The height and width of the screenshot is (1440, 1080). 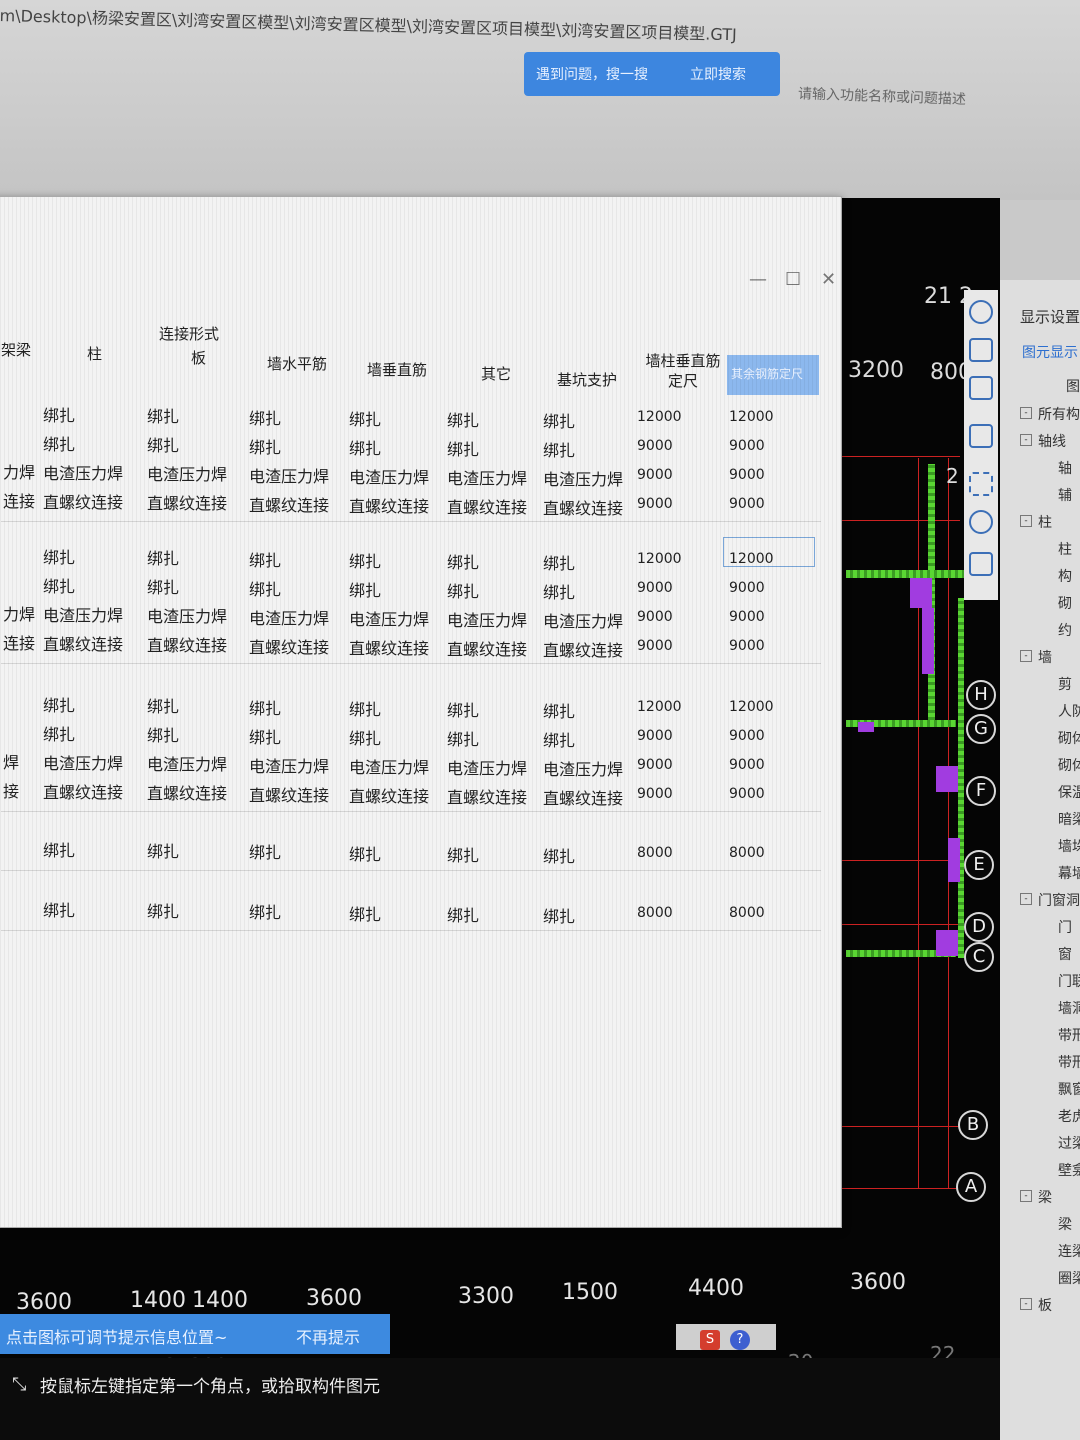 What do you see at coordinates (1069, 1251) in the screenshot?
I see `panel-tree-item: 连梁` at bounding box center [1069, 1251].